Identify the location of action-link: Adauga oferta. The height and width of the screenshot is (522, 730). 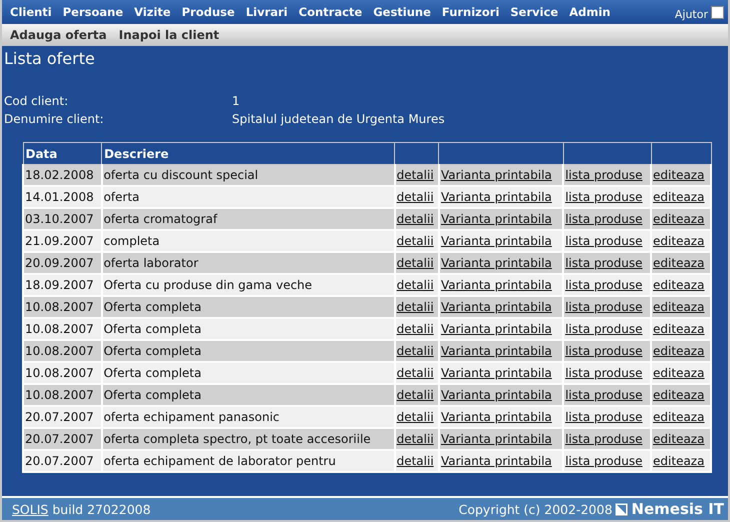
(58, 35).